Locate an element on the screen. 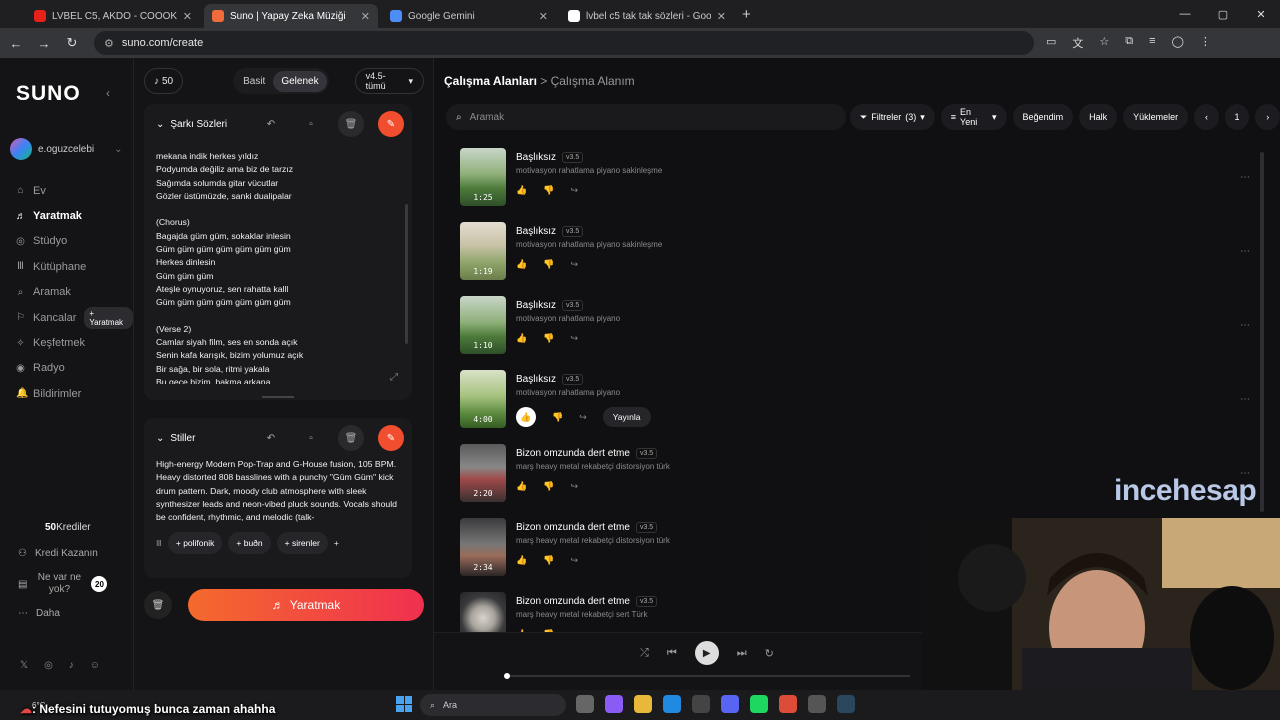 Image resolution: width=1280 pixels, height=720 pixels. filters-button: ⏷ Filtreler (3) ▾ is located at coordinates (892, 117).